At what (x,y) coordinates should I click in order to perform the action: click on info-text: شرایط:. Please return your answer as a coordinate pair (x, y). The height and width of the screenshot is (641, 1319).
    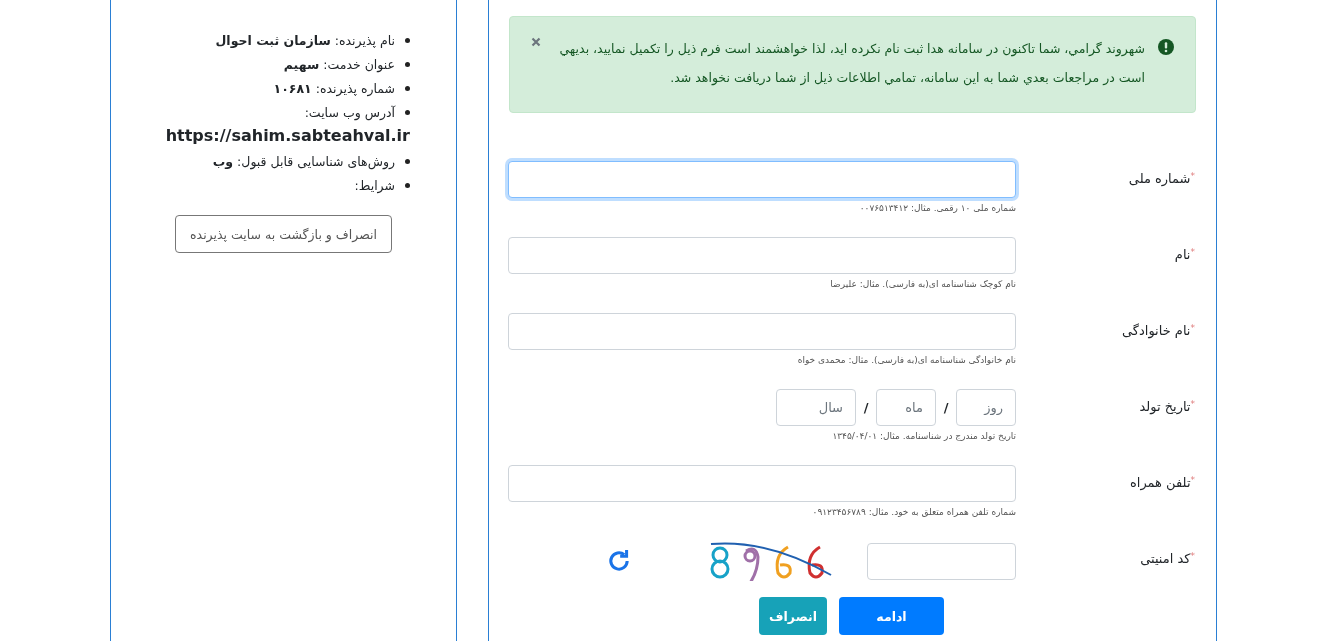
    Looking at the image, I should click on (374, 185).